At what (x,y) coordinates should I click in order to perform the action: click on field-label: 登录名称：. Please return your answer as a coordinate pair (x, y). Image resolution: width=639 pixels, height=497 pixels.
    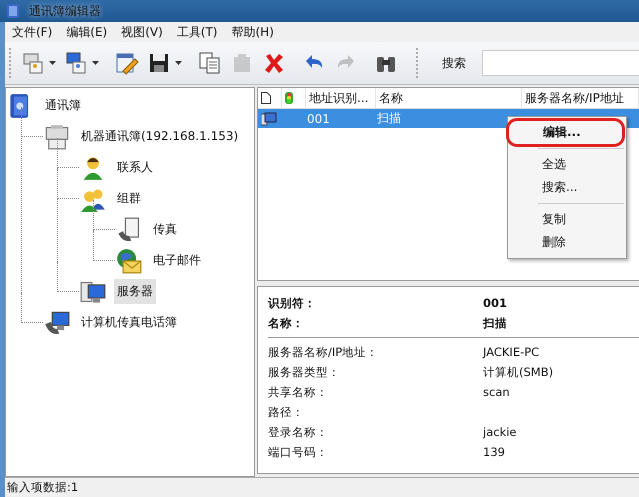
    Looking at the image, I should click on (298, 432).